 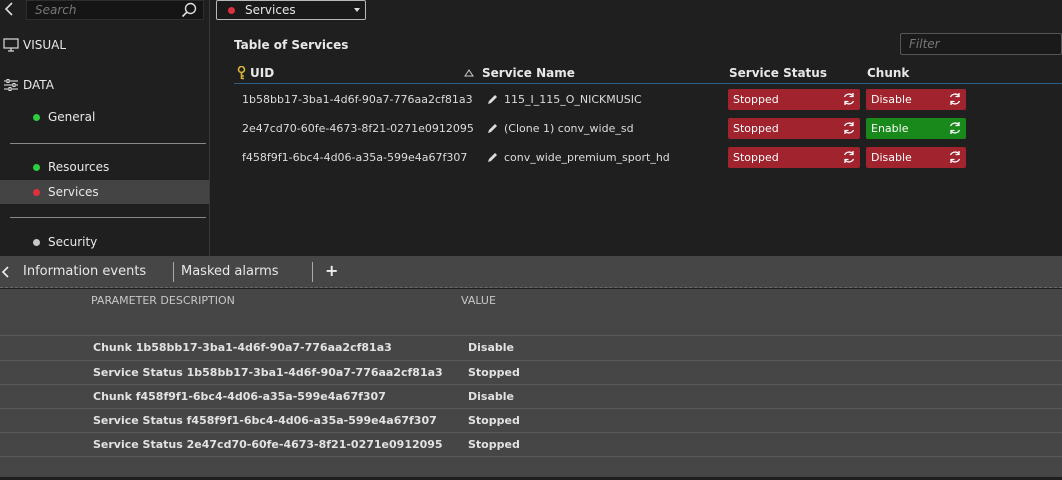 I want to click on nav-section-visual: VISUAL, so click(x=33, y=45).